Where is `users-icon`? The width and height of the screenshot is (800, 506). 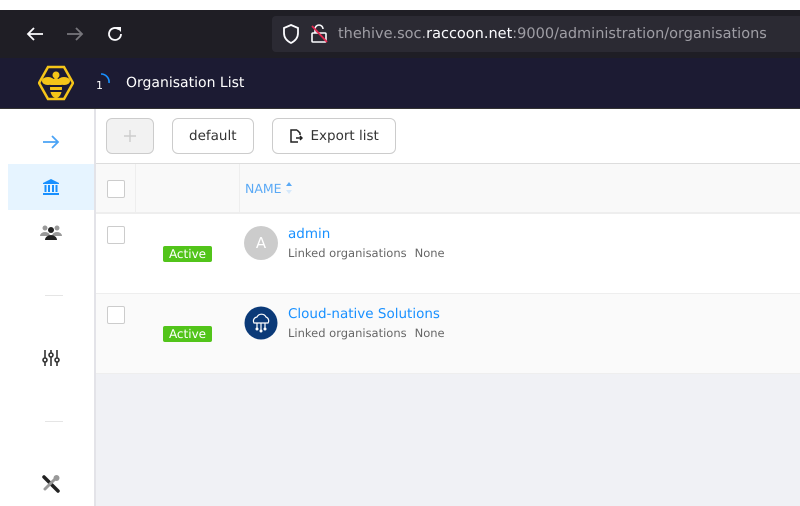 users-icon is located at coordinates (51, 232).